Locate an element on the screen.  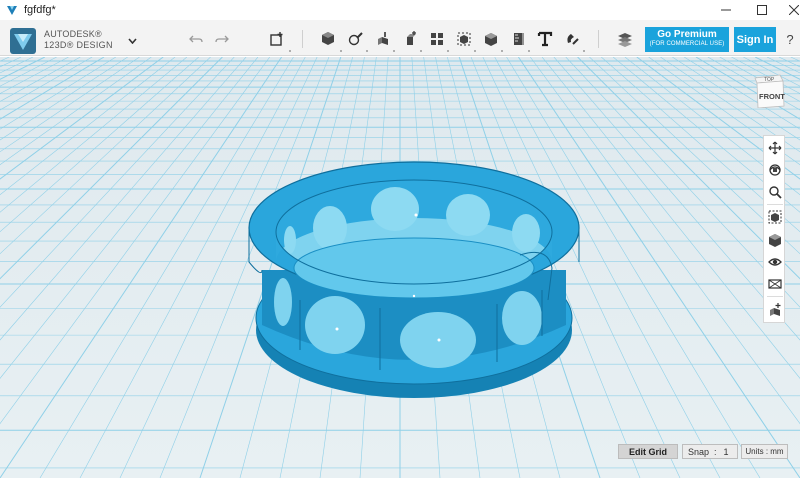
viewcube-top-label: TOP is located at coordinates (769, 80).